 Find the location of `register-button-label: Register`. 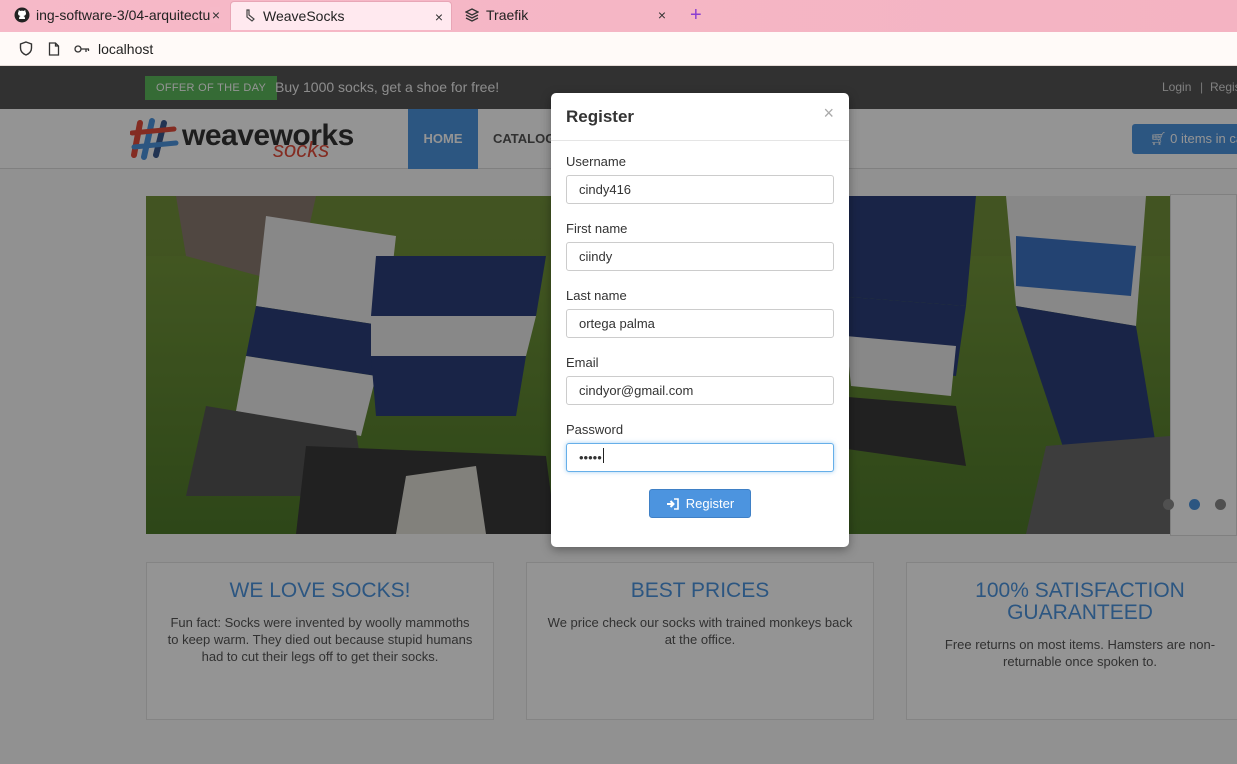

register-button-label: Register is located at coordinates (710, 503).